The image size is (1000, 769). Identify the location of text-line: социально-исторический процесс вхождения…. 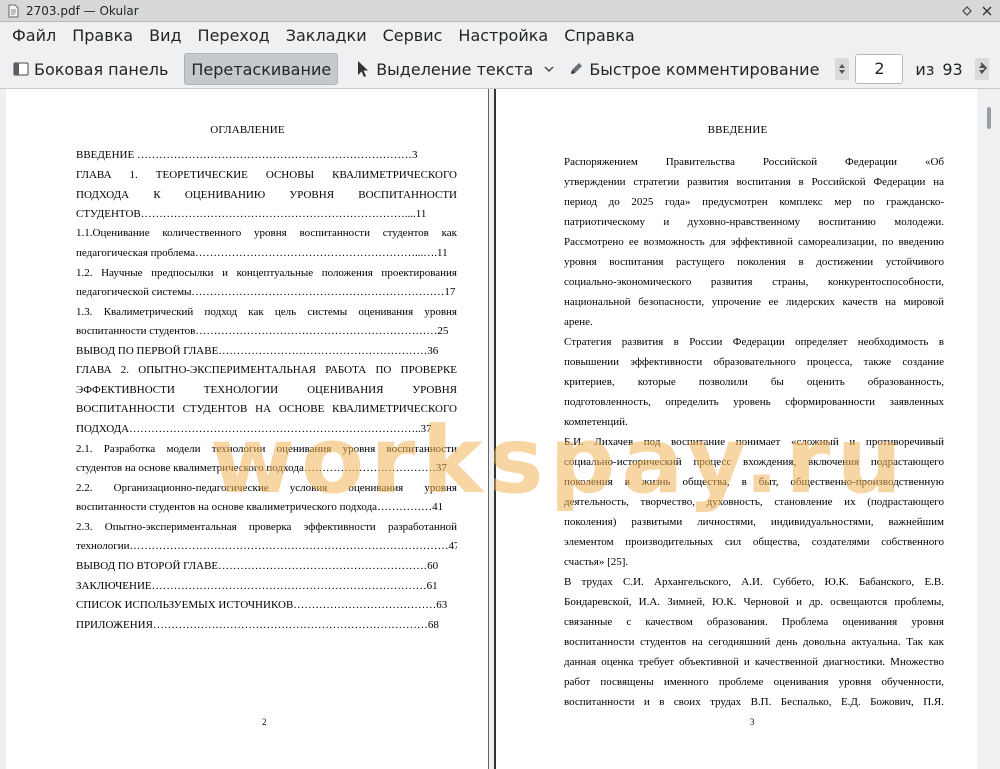
(754, 462).